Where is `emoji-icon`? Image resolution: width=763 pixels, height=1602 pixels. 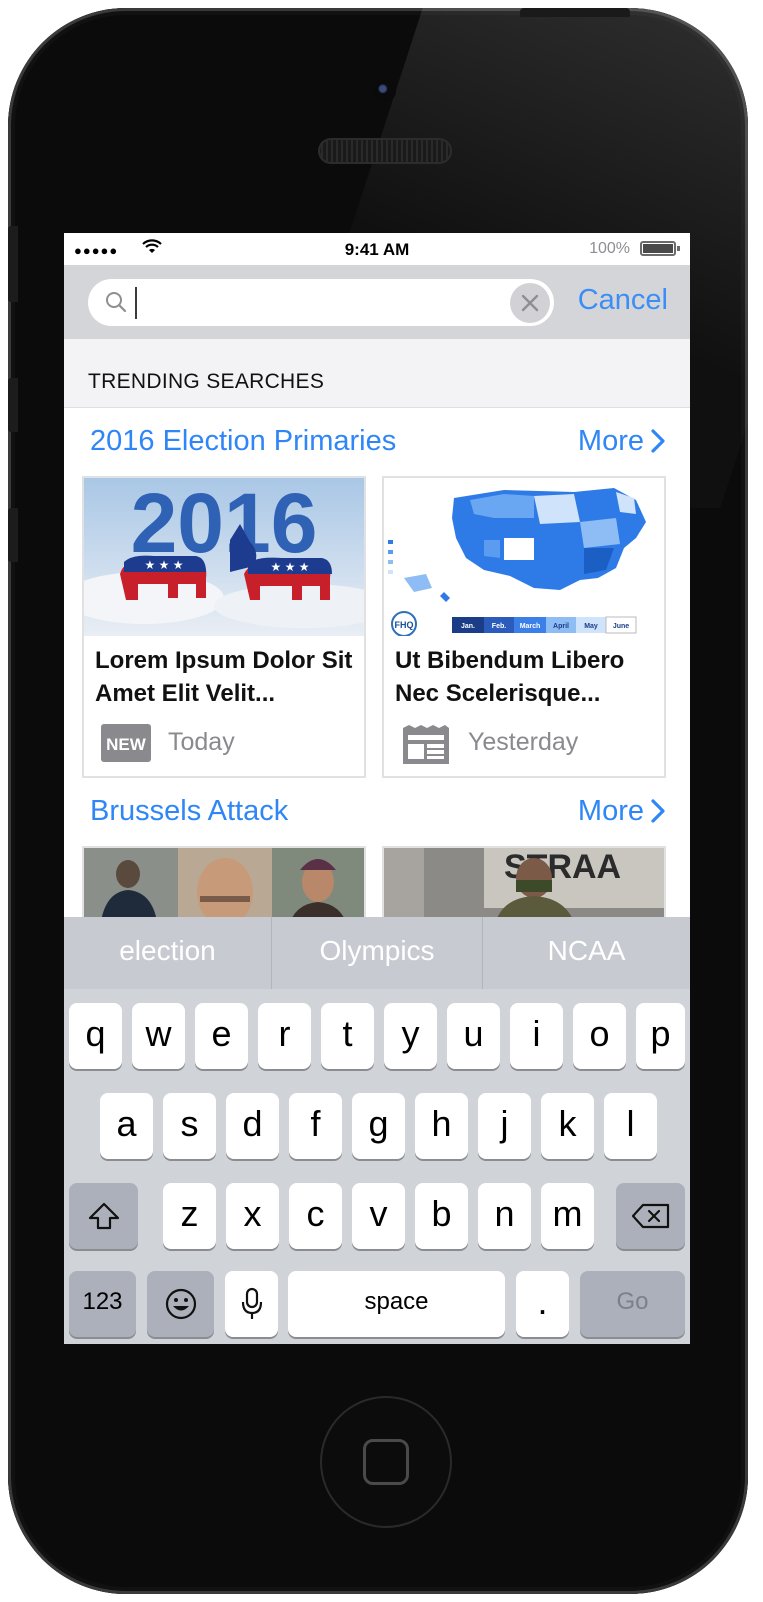 emoji-icon is located at coordinates (180, 1304).